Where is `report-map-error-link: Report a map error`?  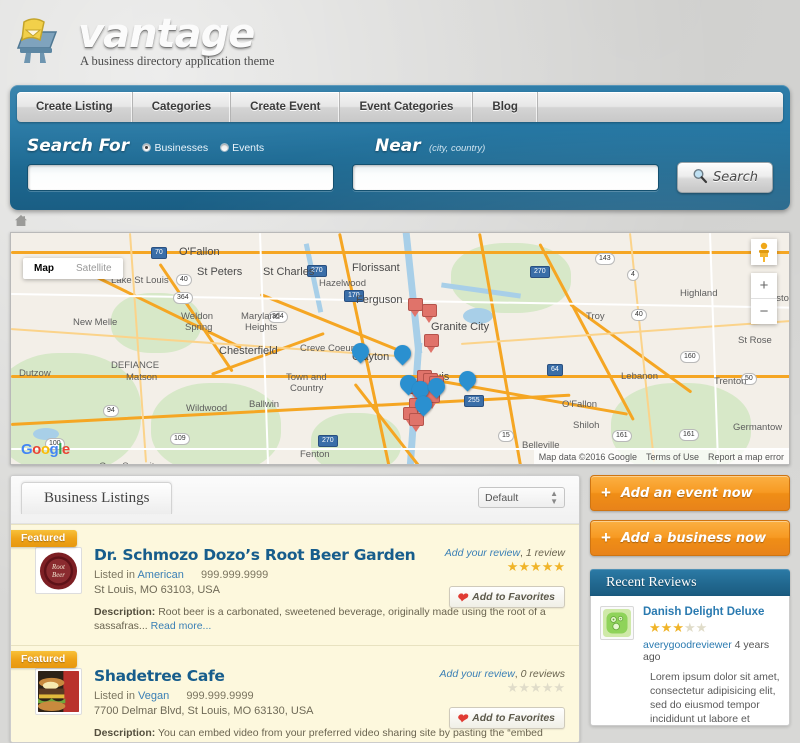 report-map-error-link: Report a map error is located at coordinates (746, 457).